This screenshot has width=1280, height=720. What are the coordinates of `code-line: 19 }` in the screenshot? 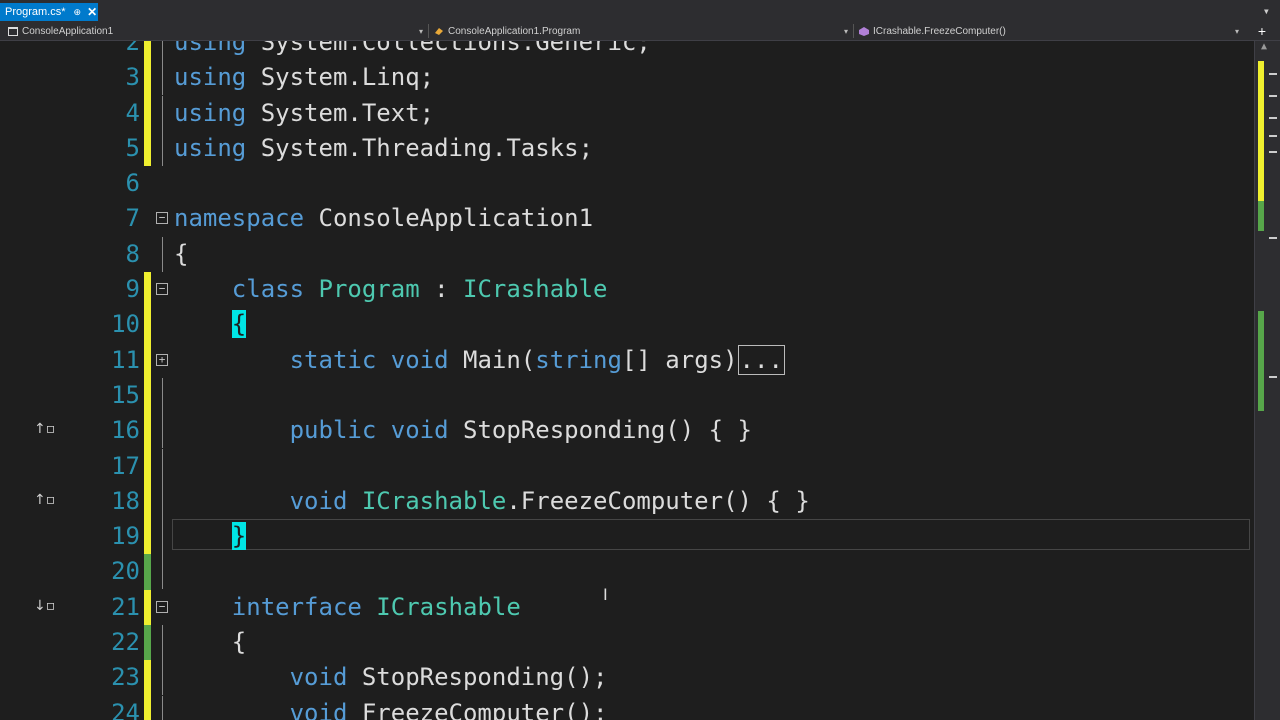 It's located at (627, 537).